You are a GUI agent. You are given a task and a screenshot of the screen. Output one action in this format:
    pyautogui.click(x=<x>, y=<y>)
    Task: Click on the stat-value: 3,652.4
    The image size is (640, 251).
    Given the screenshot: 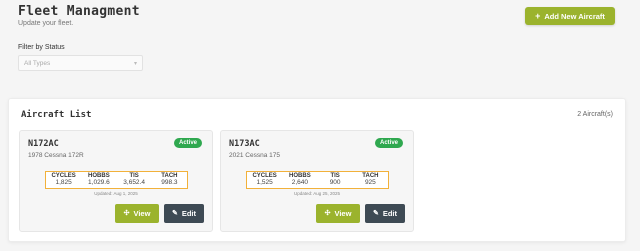 What is the action you would take?
    pyautogui.click(x=134, y=183)
    